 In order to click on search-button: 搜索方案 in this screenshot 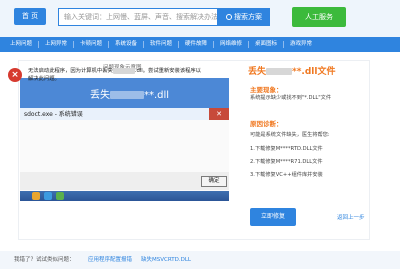, I will do `click(244, 17)`.